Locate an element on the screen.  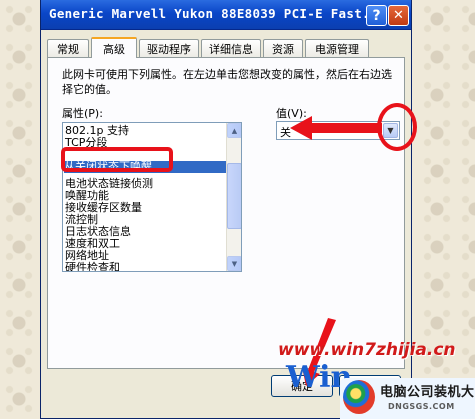
annotation-highlight-box is located at coordinates (117, 159).